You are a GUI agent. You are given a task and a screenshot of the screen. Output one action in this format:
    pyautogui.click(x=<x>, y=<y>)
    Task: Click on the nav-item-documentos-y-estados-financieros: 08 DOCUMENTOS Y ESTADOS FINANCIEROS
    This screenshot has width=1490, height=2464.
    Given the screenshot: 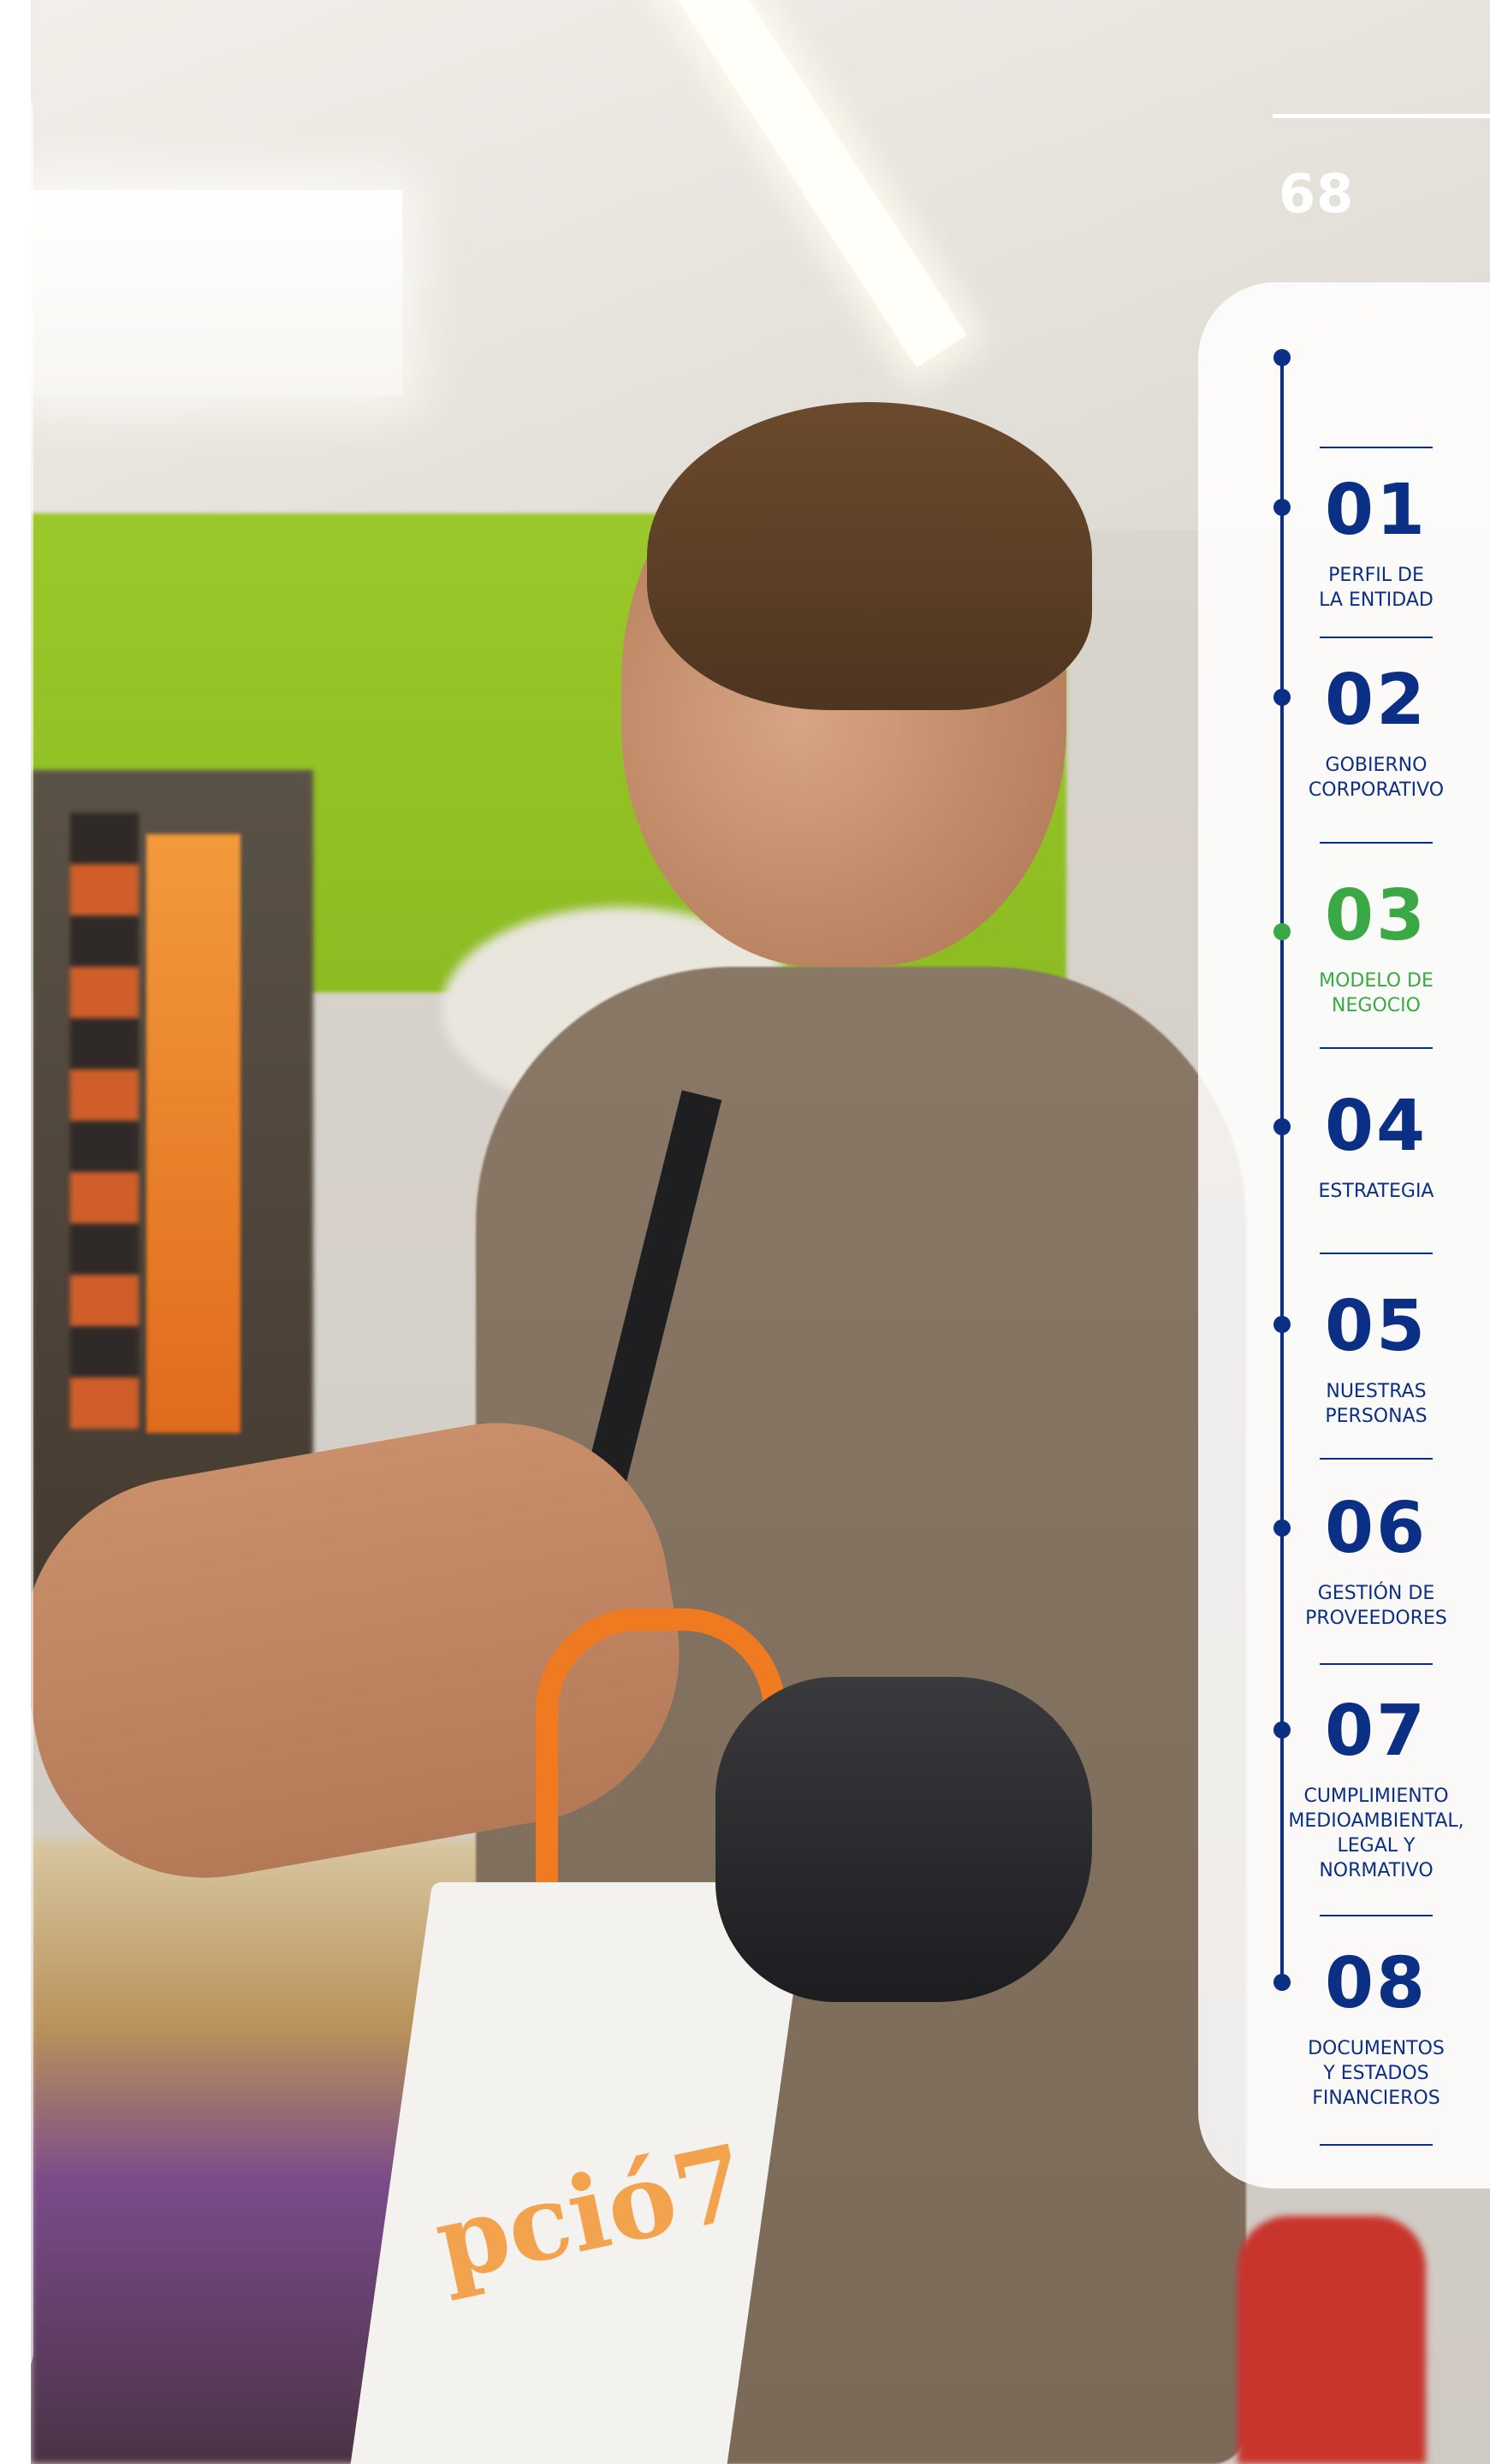 What is the action you would take?
    pyautogui.click(x=1376, y=2030)
    